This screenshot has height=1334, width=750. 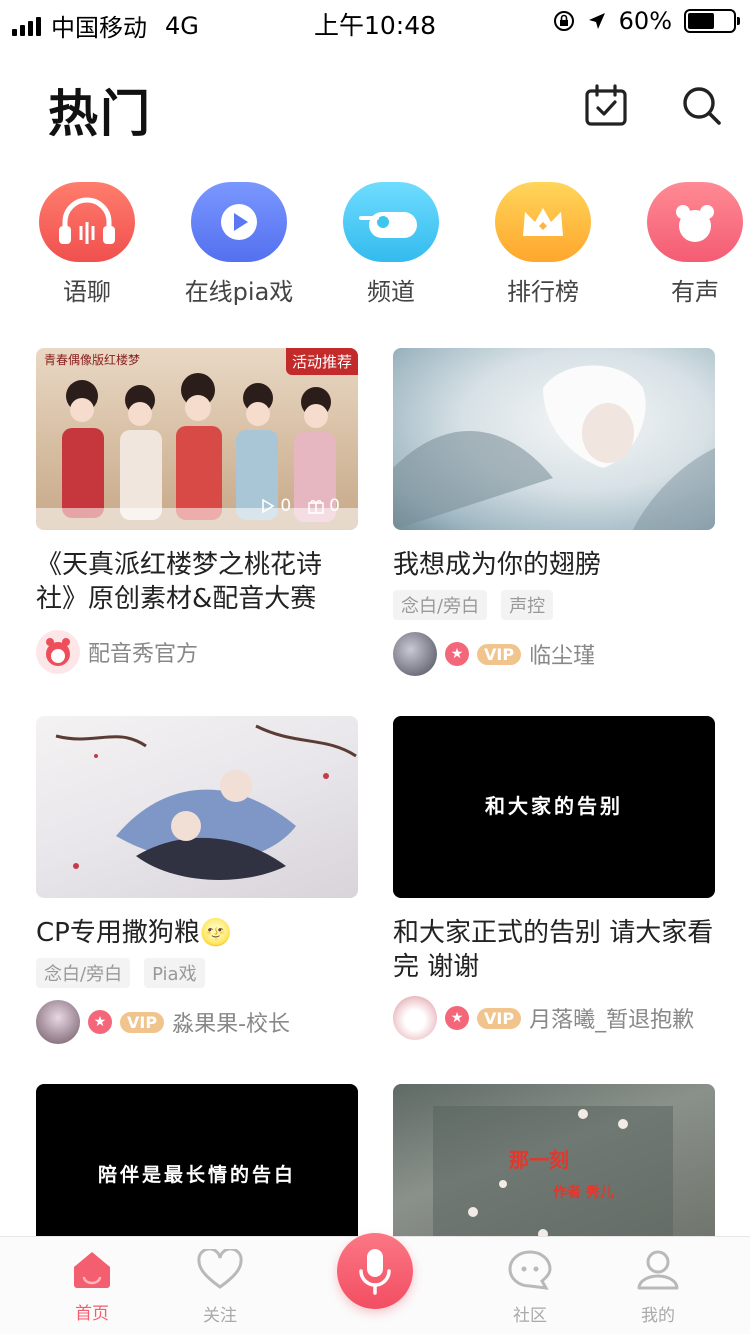 What do you see at coordinates (391, 222) in the screenshot?
I see `channel-icon` at bounding box center [391, 222].